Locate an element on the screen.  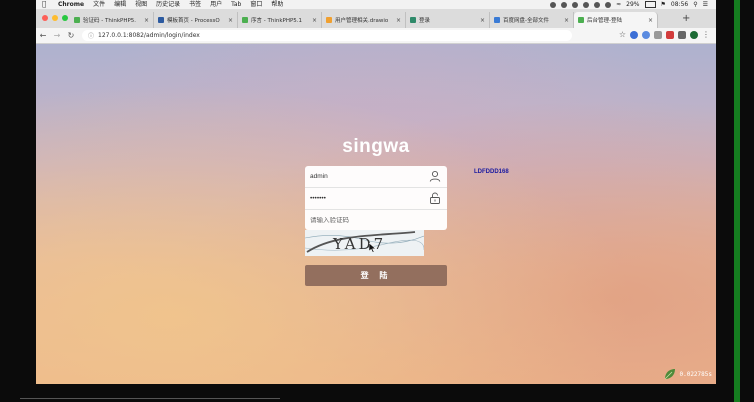
new-tab-button: + is located at coordinates (686, 19).